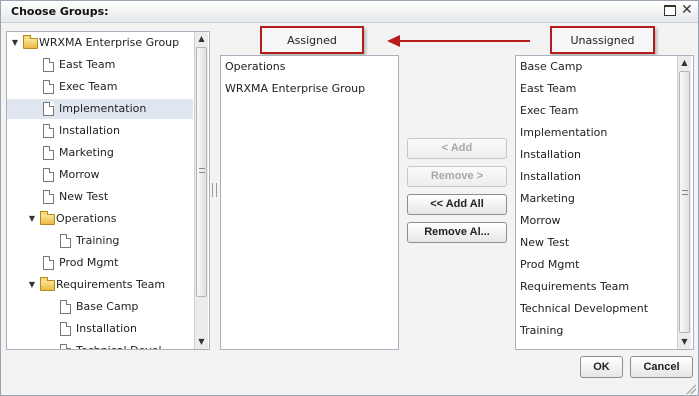  What do you see at coordinates (547, 199) in the screenshot?
I see `list-item: Marketing` at bounding box center [547, 199].